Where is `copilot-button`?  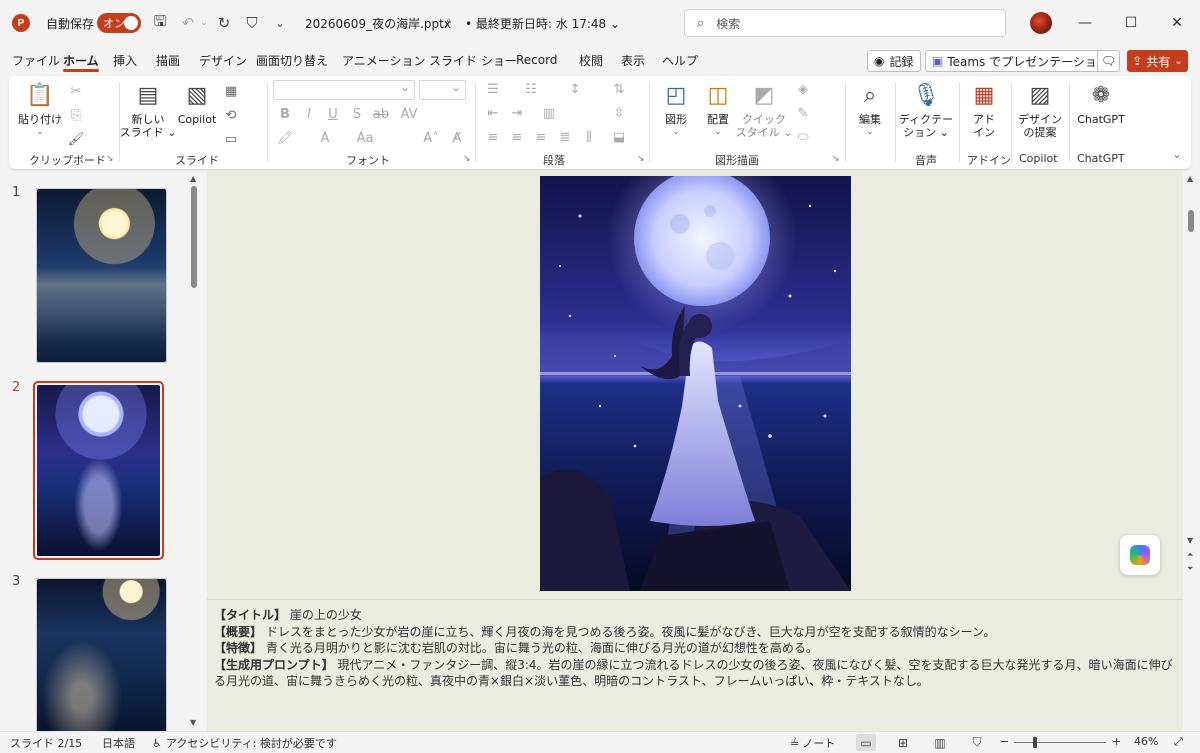 copilot-button is located at coordinates (1140, 555).